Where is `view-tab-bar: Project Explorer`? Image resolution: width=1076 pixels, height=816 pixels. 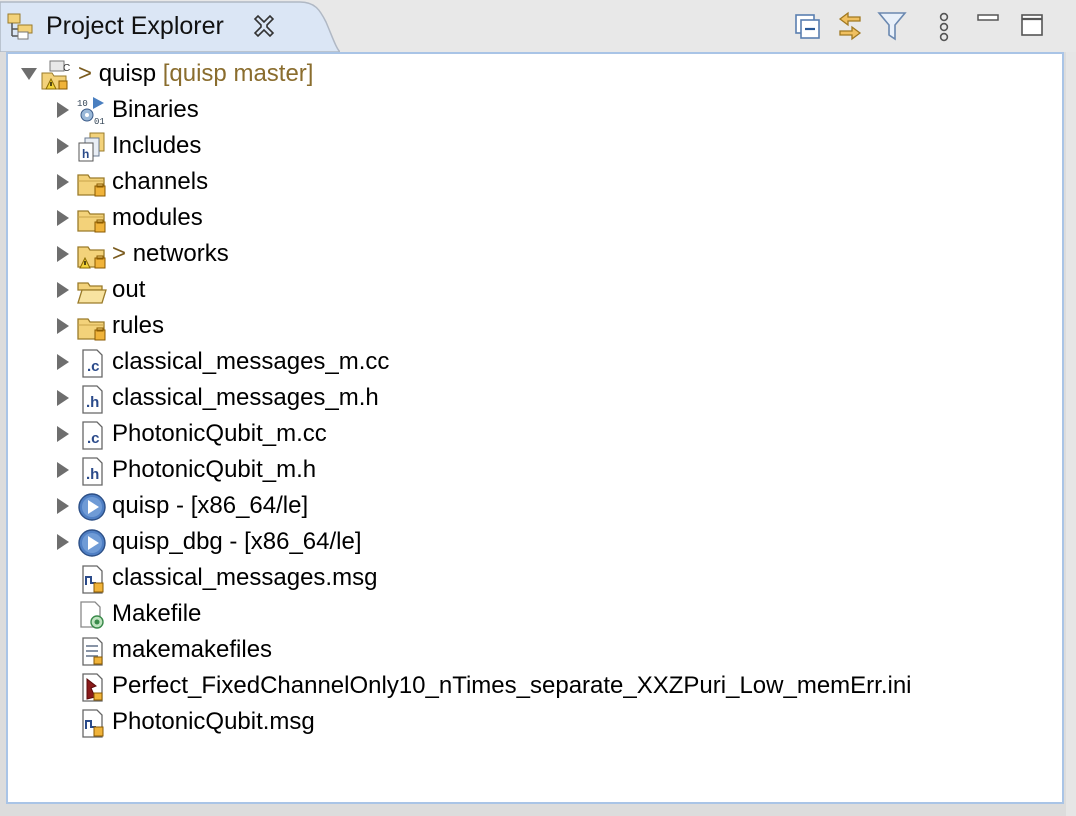 view-tab-bar: Project Explorer is located at coordinates (538, 26).